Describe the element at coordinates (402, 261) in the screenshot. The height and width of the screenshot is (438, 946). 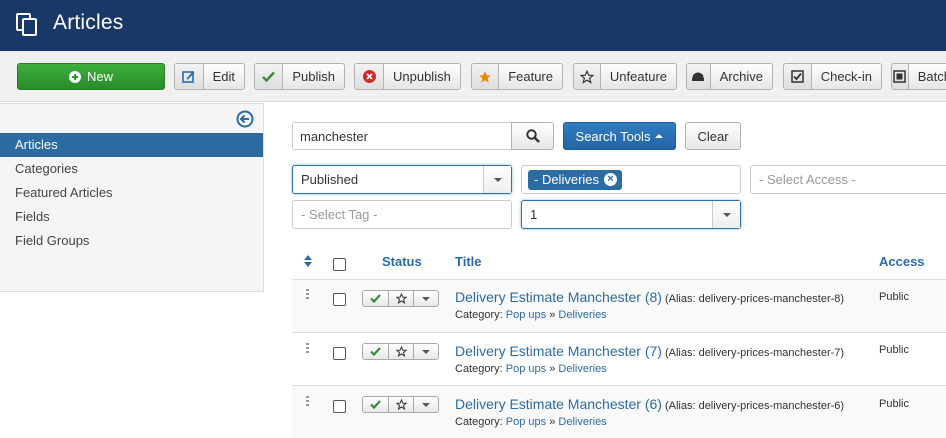
I see `status-column-header: Status` at that location.